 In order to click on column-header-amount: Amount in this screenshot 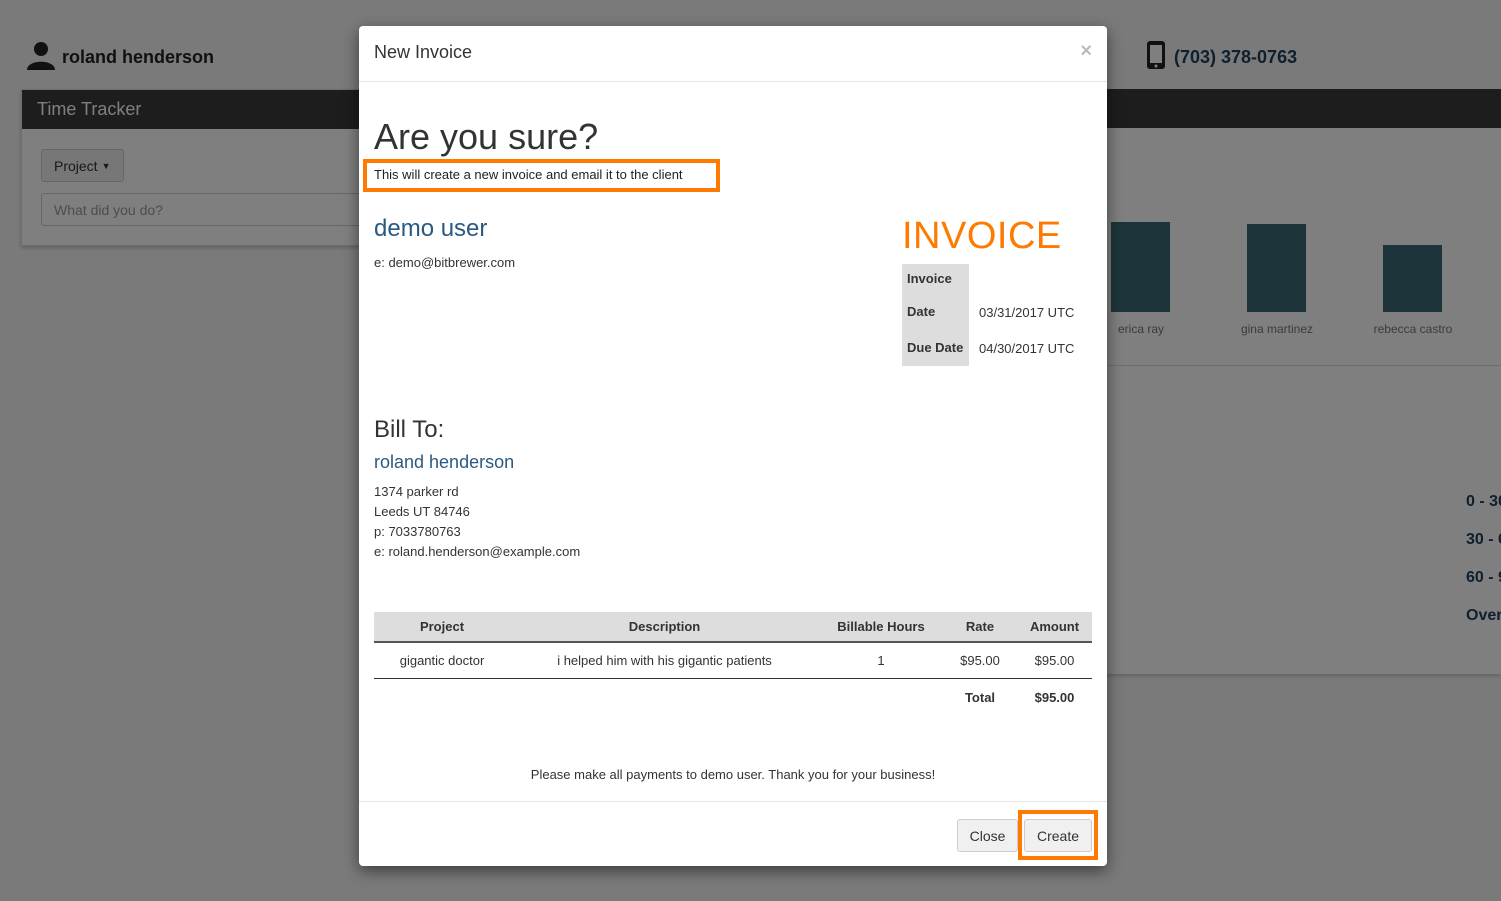, I will do `click(1054, 627)`.